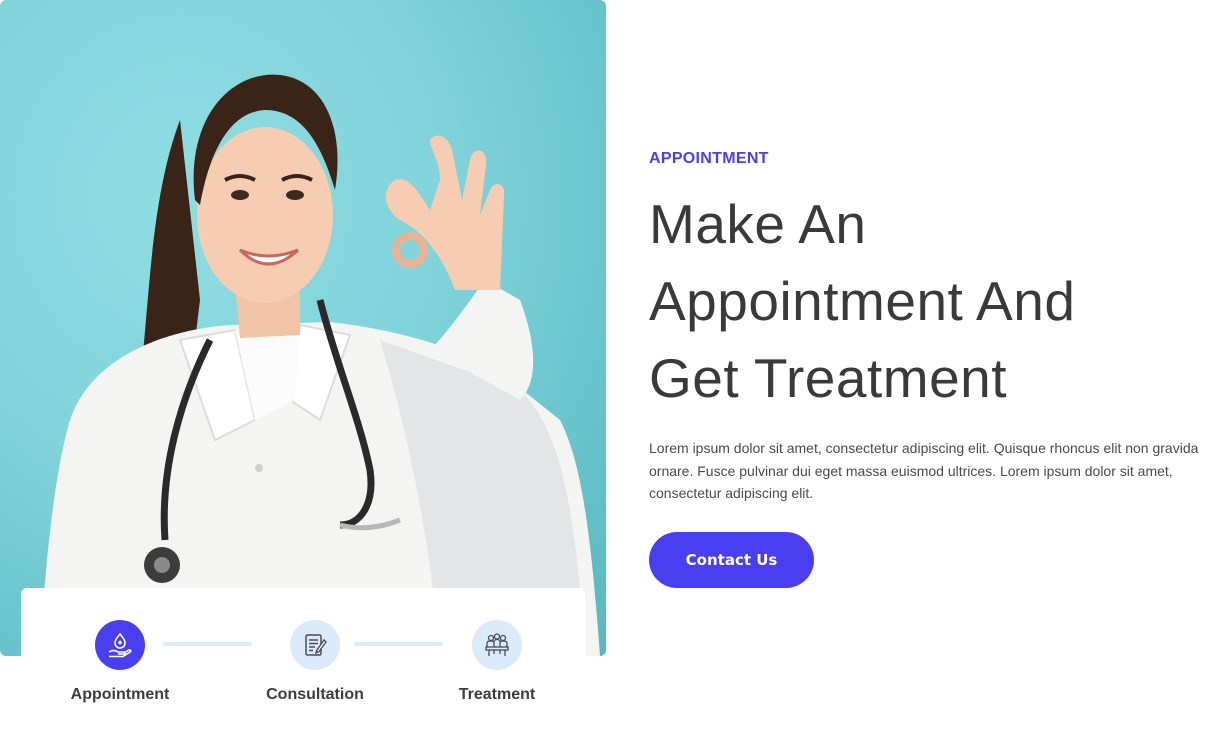 The height and width of the screenshot is (736, 1228). What do you see at coordinates (862, 301) in the screenshot?
I see `headline-line: Appointment And` at bounding box center [862, 301].